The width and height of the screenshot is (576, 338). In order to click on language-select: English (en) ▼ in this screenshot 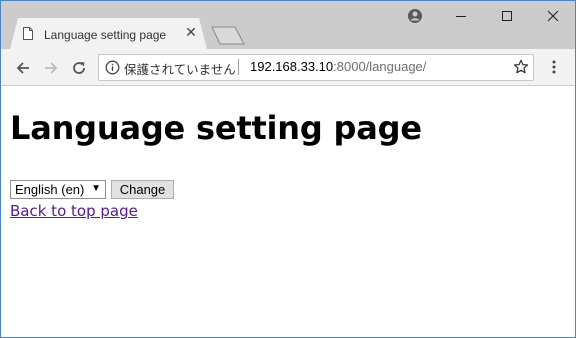, I will do `click(58, 189)`.